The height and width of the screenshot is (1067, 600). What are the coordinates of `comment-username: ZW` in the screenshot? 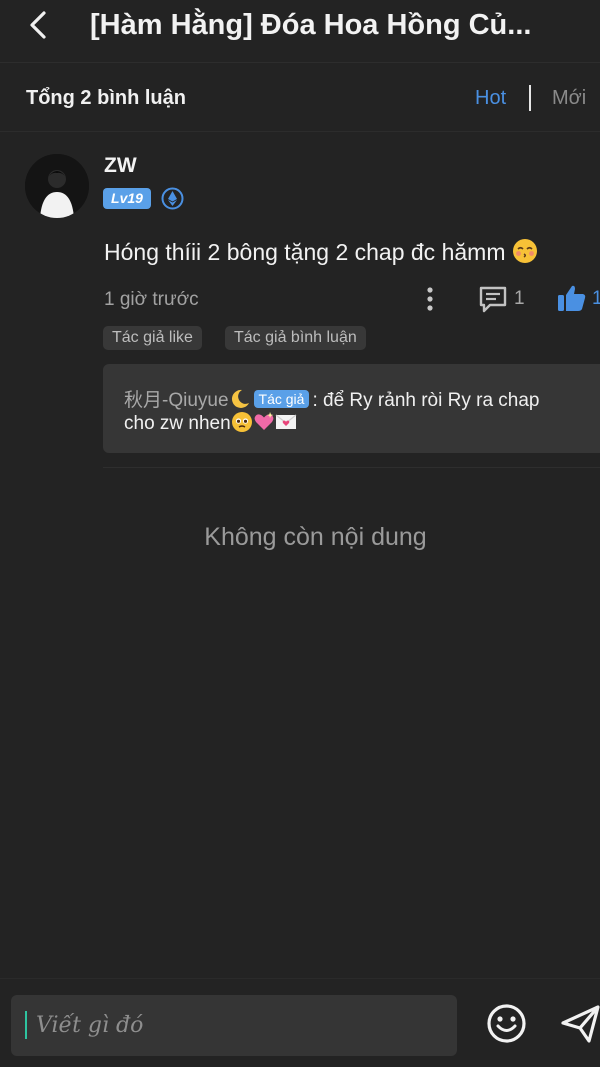 It's located at (120, 166).